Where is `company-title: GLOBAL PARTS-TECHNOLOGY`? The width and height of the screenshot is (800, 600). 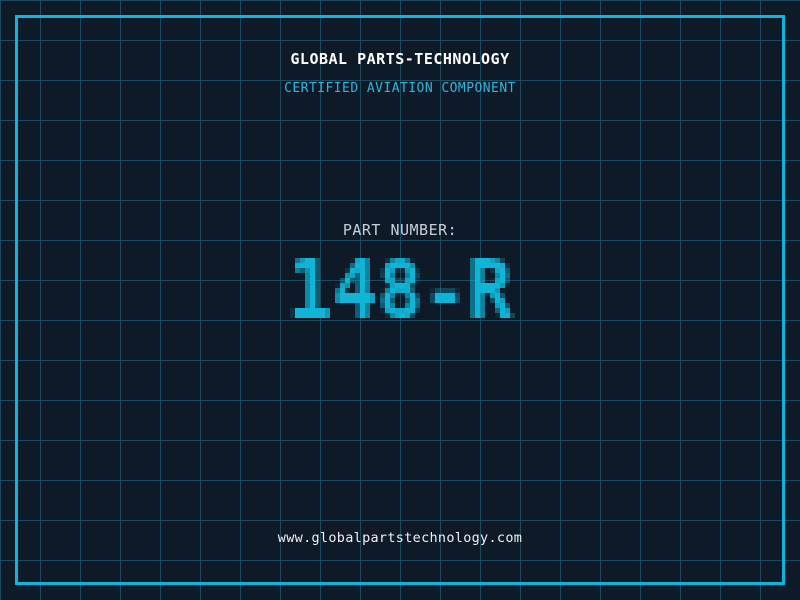
company-title: GLOBAL PARTS-TECHNOLOGY is located at coordinates (400, 59).